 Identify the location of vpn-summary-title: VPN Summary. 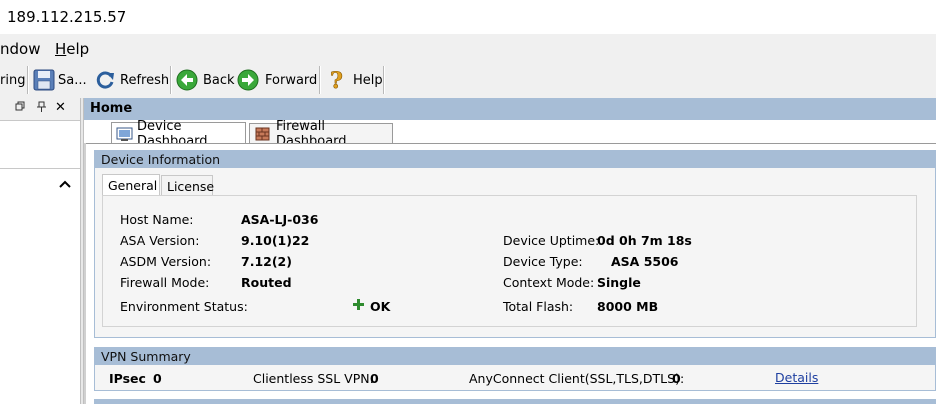
(515, 356).